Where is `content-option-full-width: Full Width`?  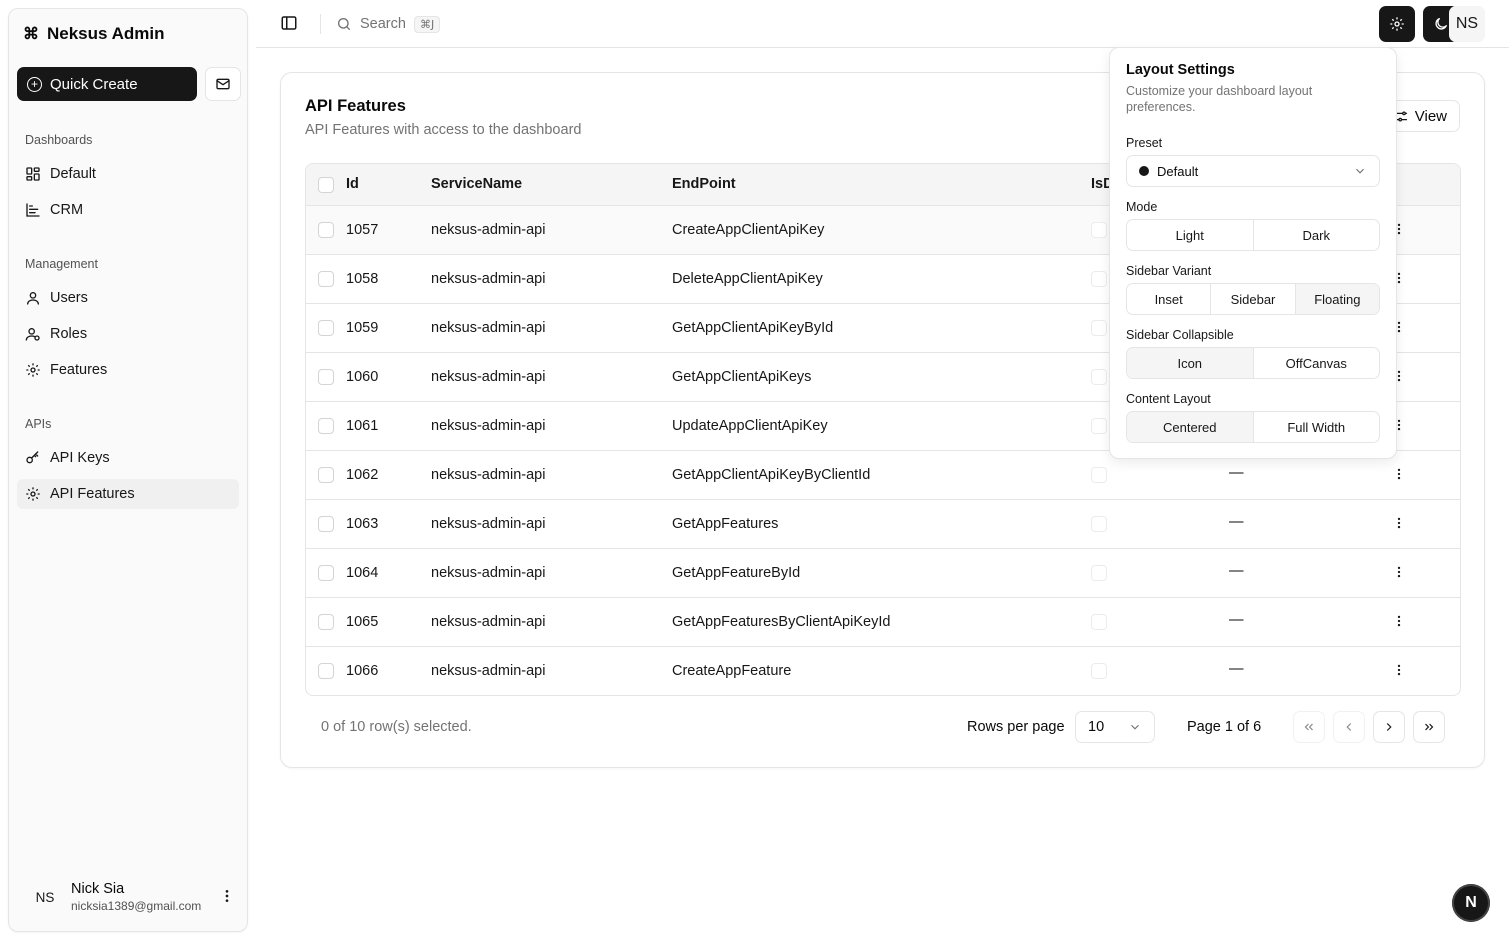 content-option-full-width: Full Width is located at coordinates (1316, 427).